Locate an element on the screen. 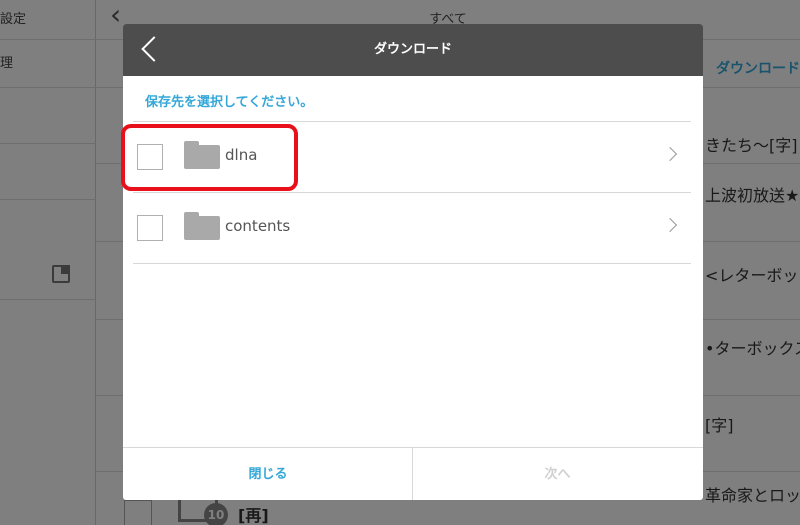 The width and height of the screenshot is (800, 525). folder-name: contents is located at coordinates (258, 226).